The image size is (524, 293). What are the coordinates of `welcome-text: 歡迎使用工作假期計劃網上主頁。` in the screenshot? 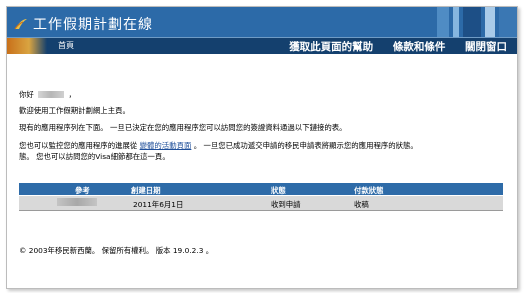 It's located at (74, 110).